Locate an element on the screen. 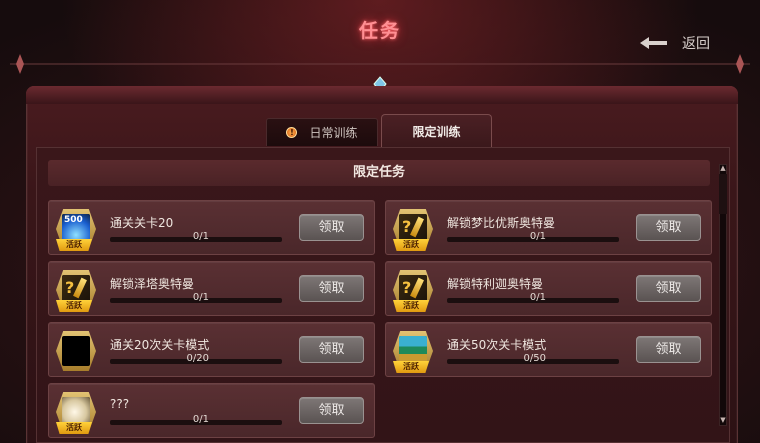 The height and width of the screenshot is (443, 760). scroll-up-icon: ▲ is located at coordinates (723, 168).